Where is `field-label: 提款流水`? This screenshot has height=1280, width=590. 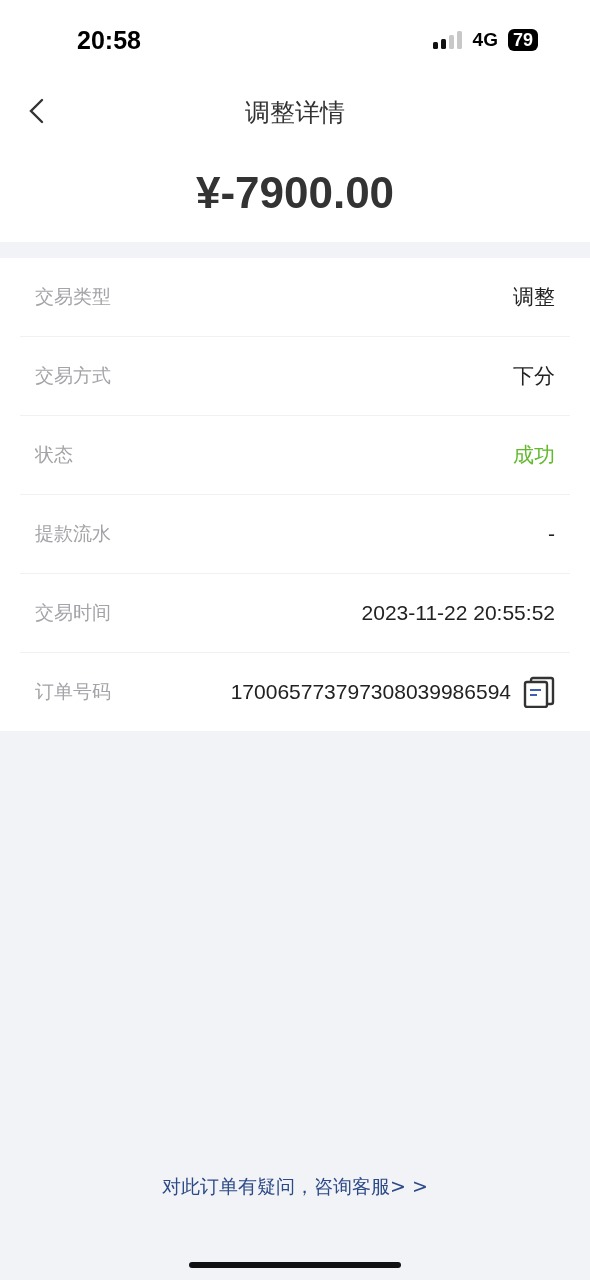
field-label: 提款流水 is located at coordinates (73, 533).